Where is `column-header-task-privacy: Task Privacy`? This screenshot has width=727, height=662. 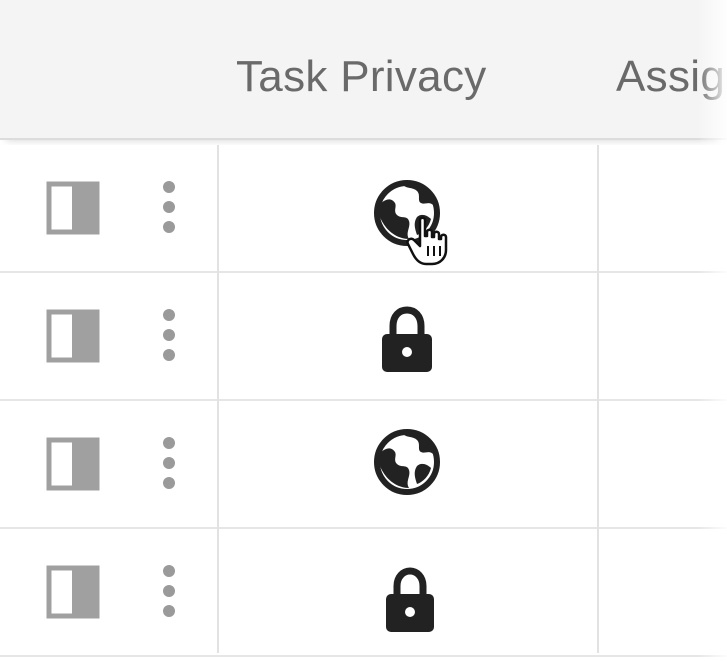
column-header-task-privacy: Task Privacy is located at coordinates (361, 77).